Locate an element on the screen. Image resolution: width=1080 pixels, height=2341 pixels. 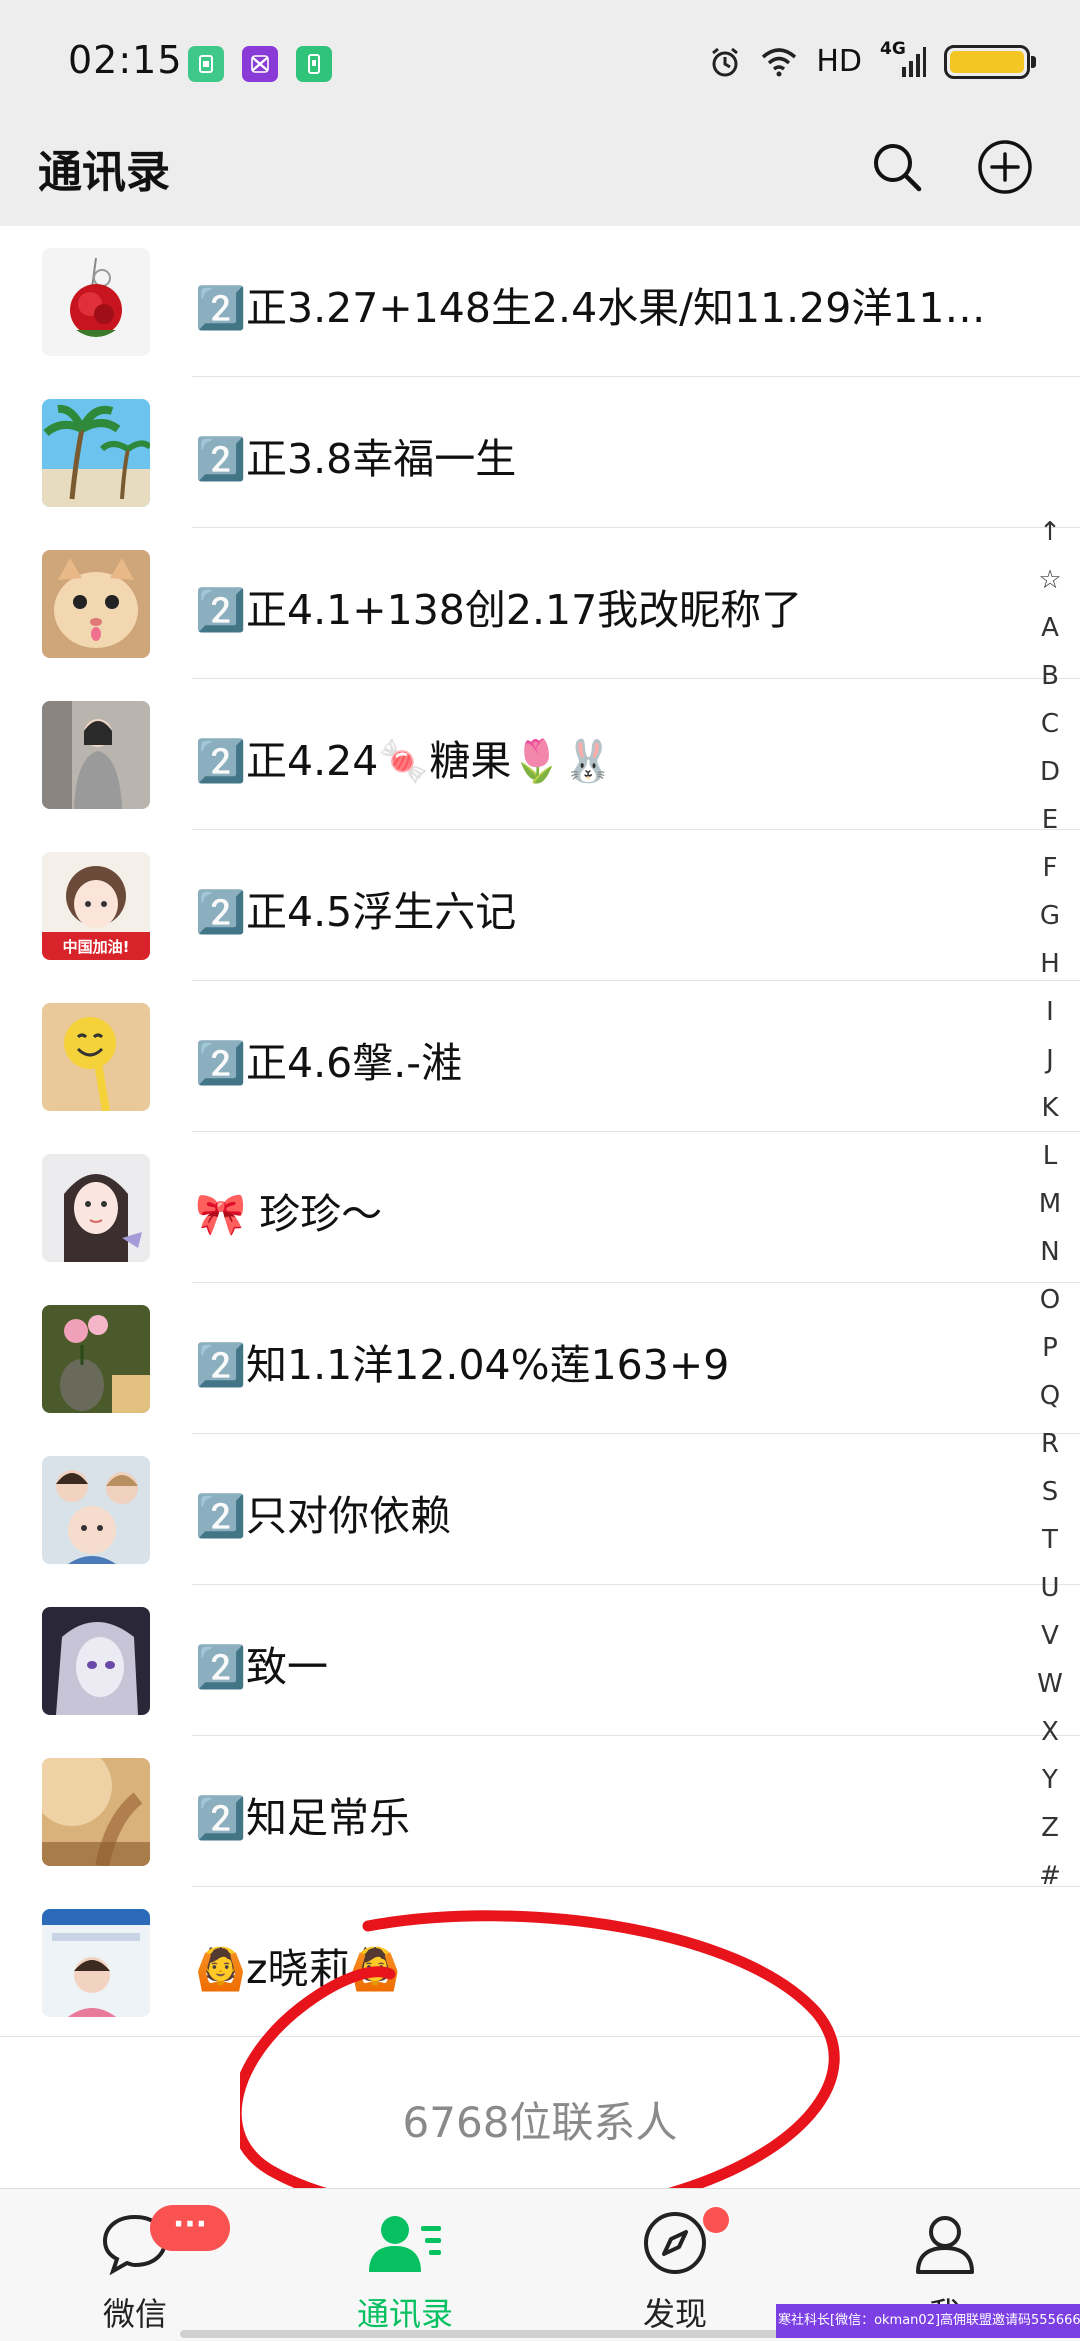
search-icon is located at coordinates (898, 168).